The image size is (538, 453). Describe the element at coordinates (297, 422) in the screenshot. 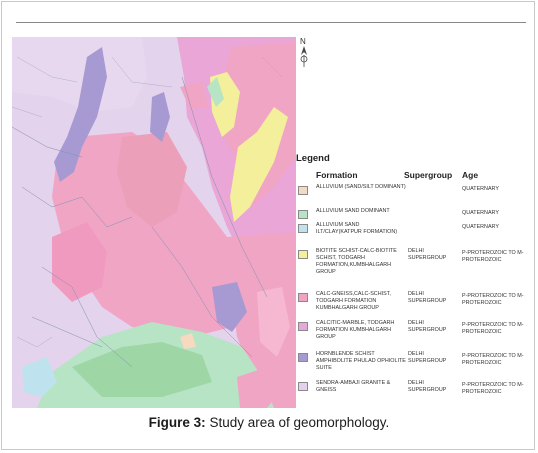

I see `caption-text: Study area of geomorphology.` at that location.